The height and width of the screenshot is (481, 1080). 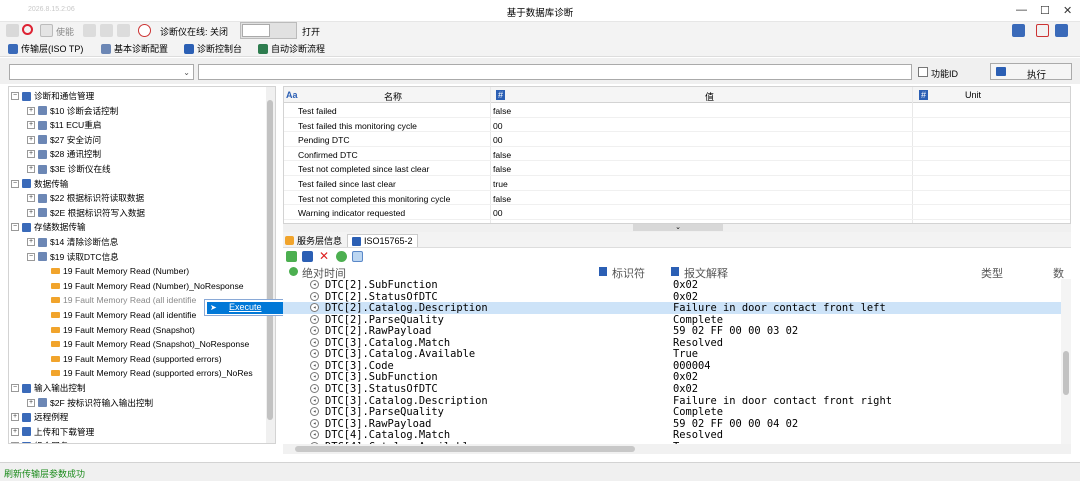 What do you see at coordinates (677, 139) in the screenshot?
I see `table-row: Pending DTC 00` at bounding box center [677, 139].